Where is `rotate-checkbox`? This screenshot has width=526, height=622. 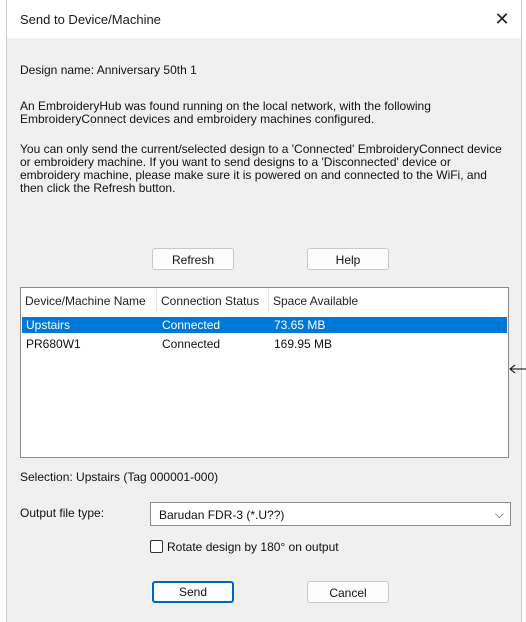
rotate-checkbox is located at coordinates (156, 546).